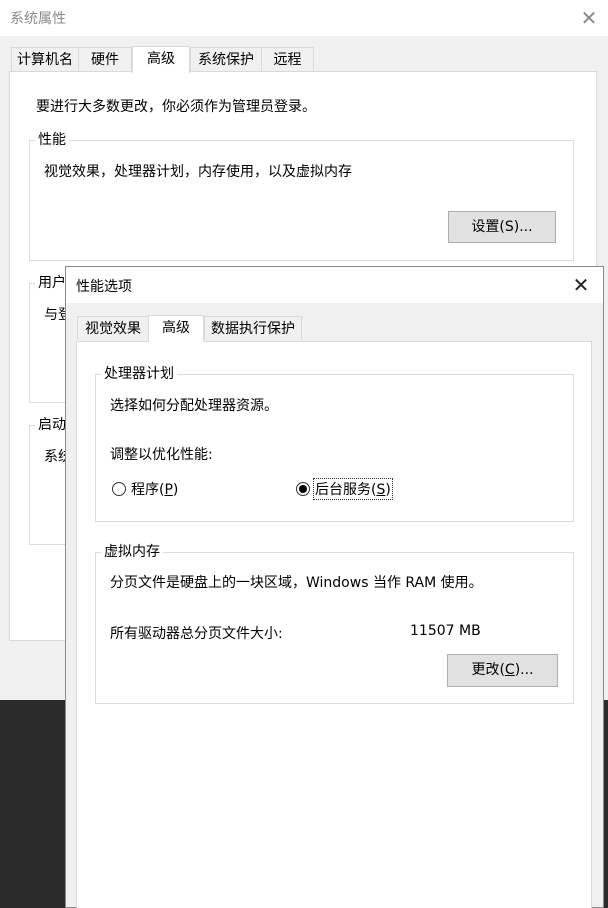  What do you see at coordinates (105, 59) in the screenshot?
I see `tab-hardware: 硬件` at bounding box center [105, 59].